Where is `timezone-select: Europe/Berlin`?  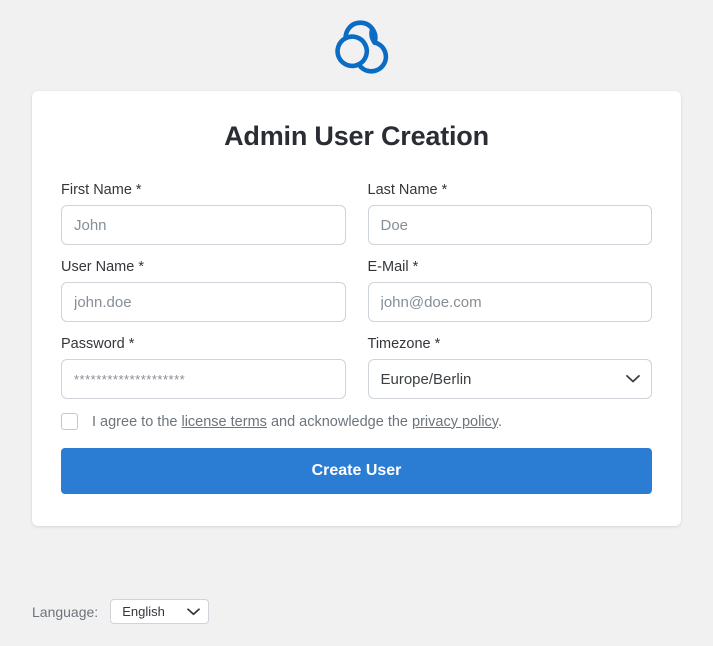 timezone-select: Europe/Berlin is located at coordinates (509, 379).